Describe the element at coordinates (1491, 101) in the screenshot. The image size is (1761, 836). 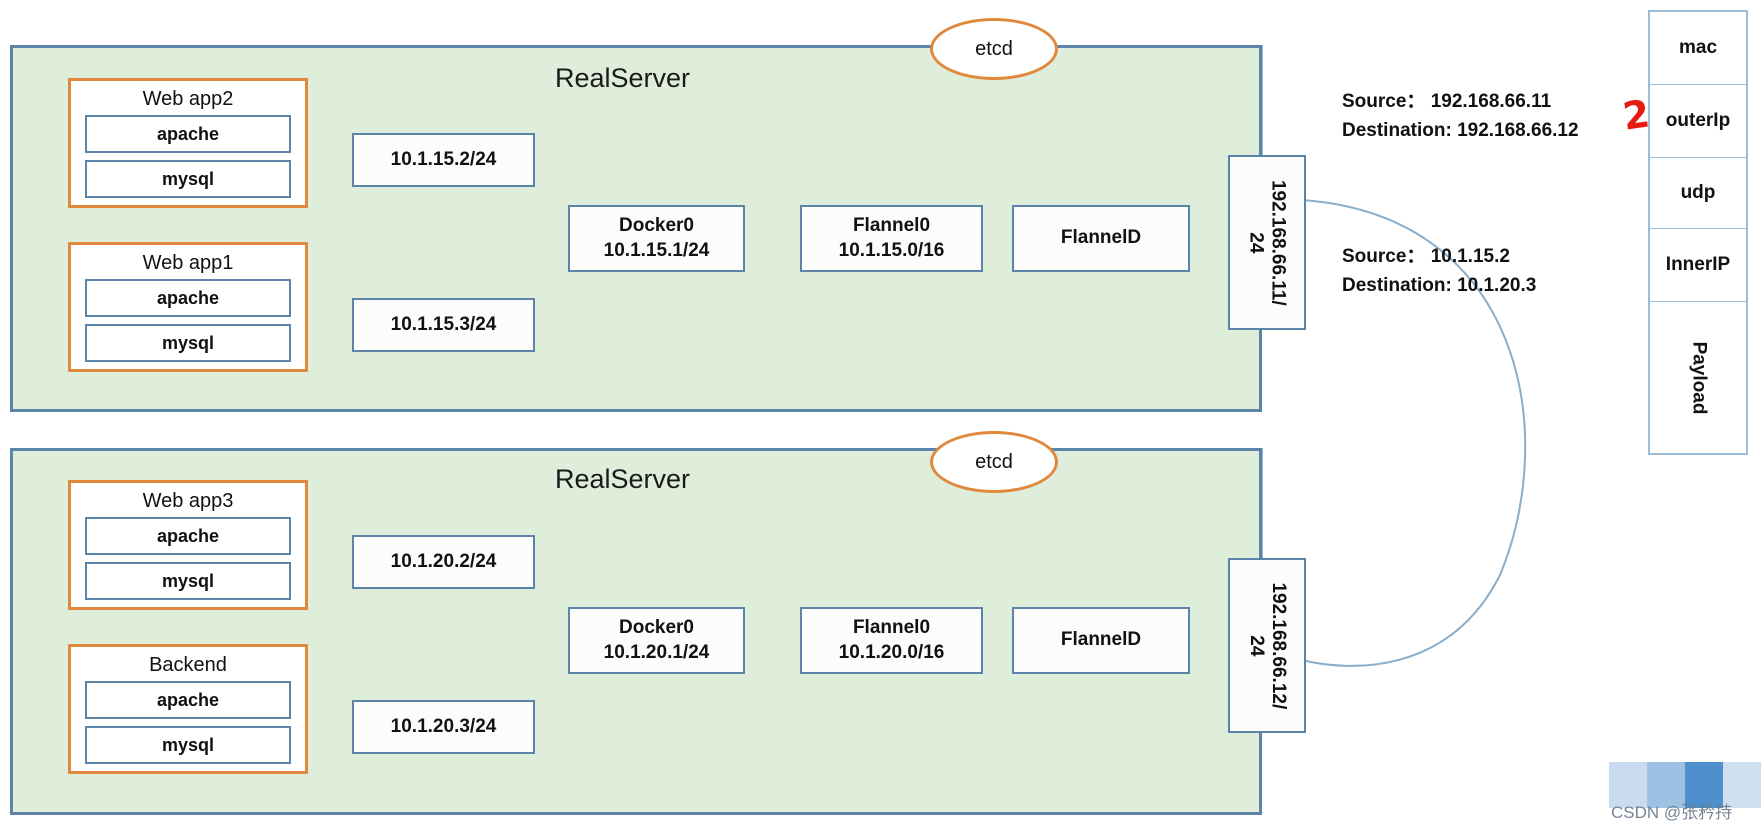
I see `outer-source-value: 192.168.66.11` at that location.